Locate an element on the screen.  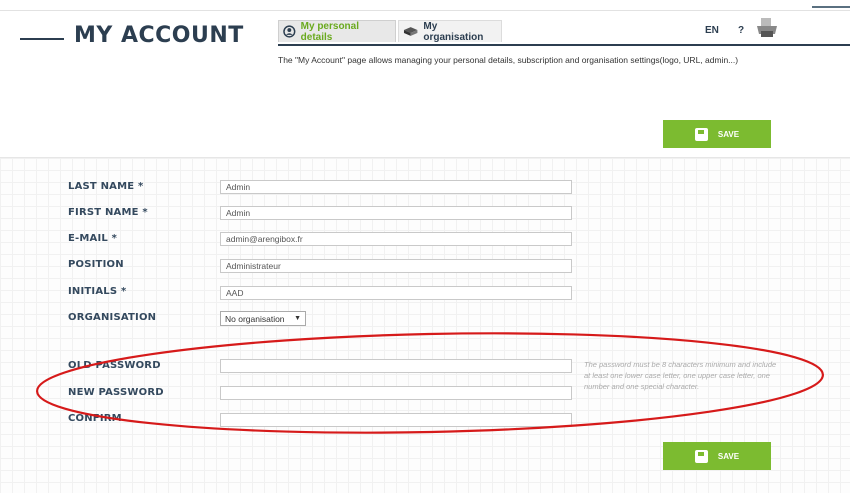
confirm-label: CONFIRM is located at coordinates (95, 418).